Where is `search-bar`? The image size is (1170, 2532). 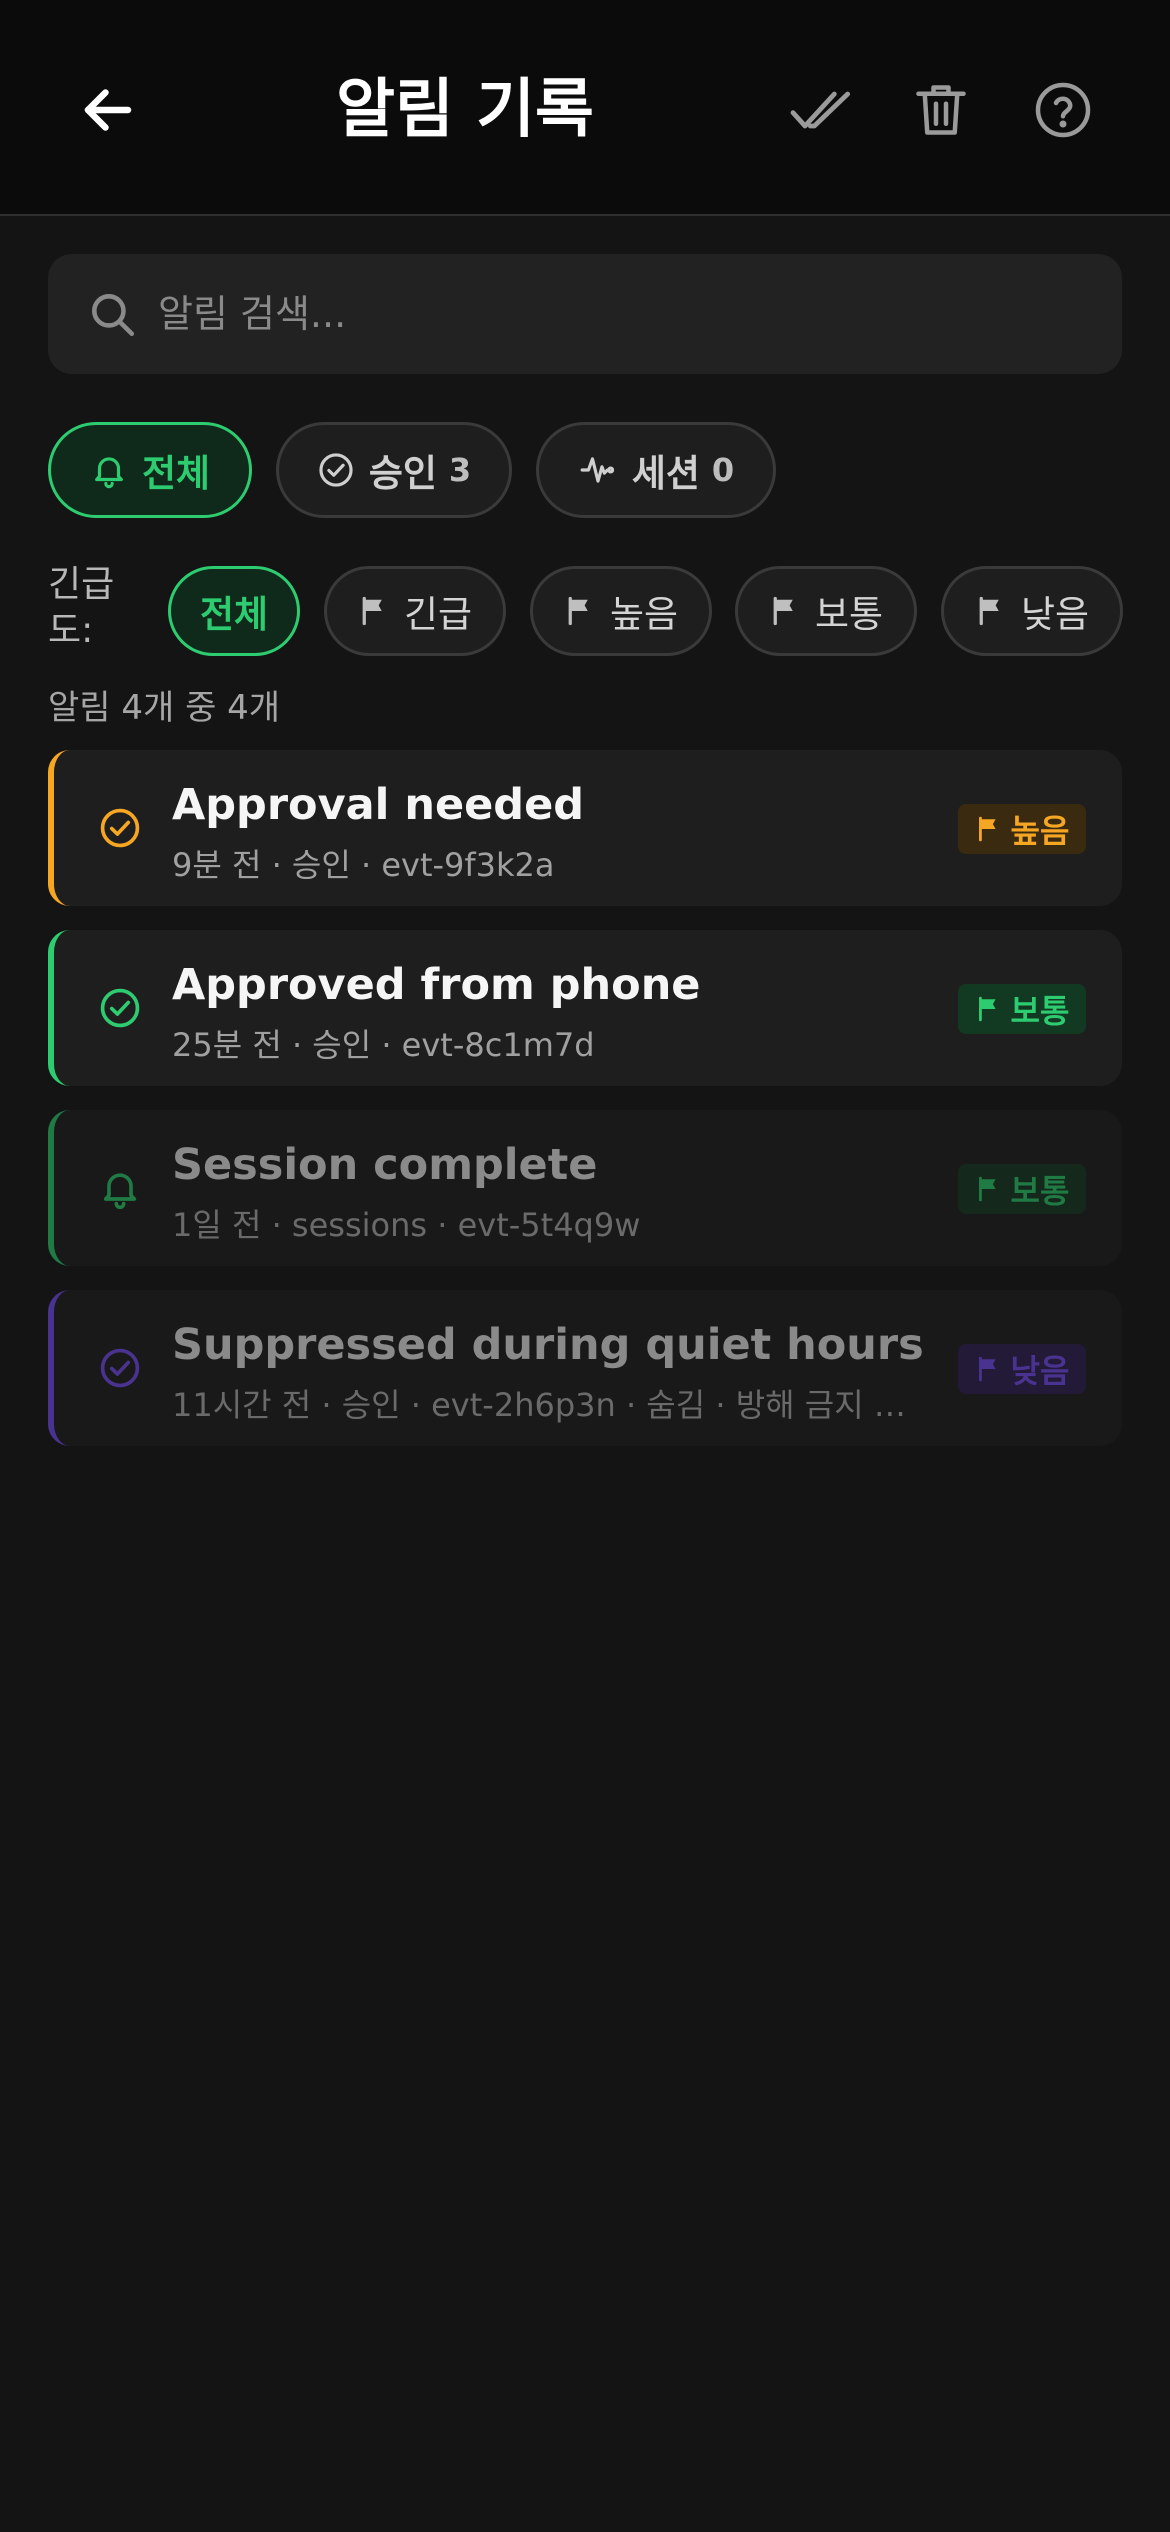
search-bar is located at coordinates (585, 314).